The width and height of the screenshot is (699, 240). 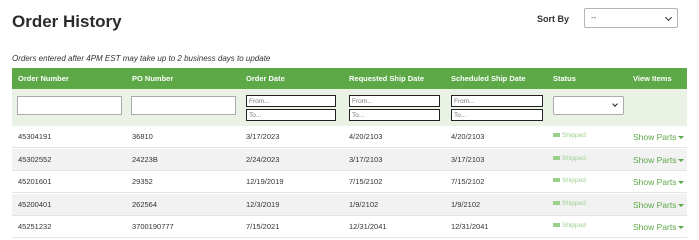 What do you see at coordinates (35, 136) in the screenshot?
I see `order-number-cell: 45304191` at bounding box center [35, 136].